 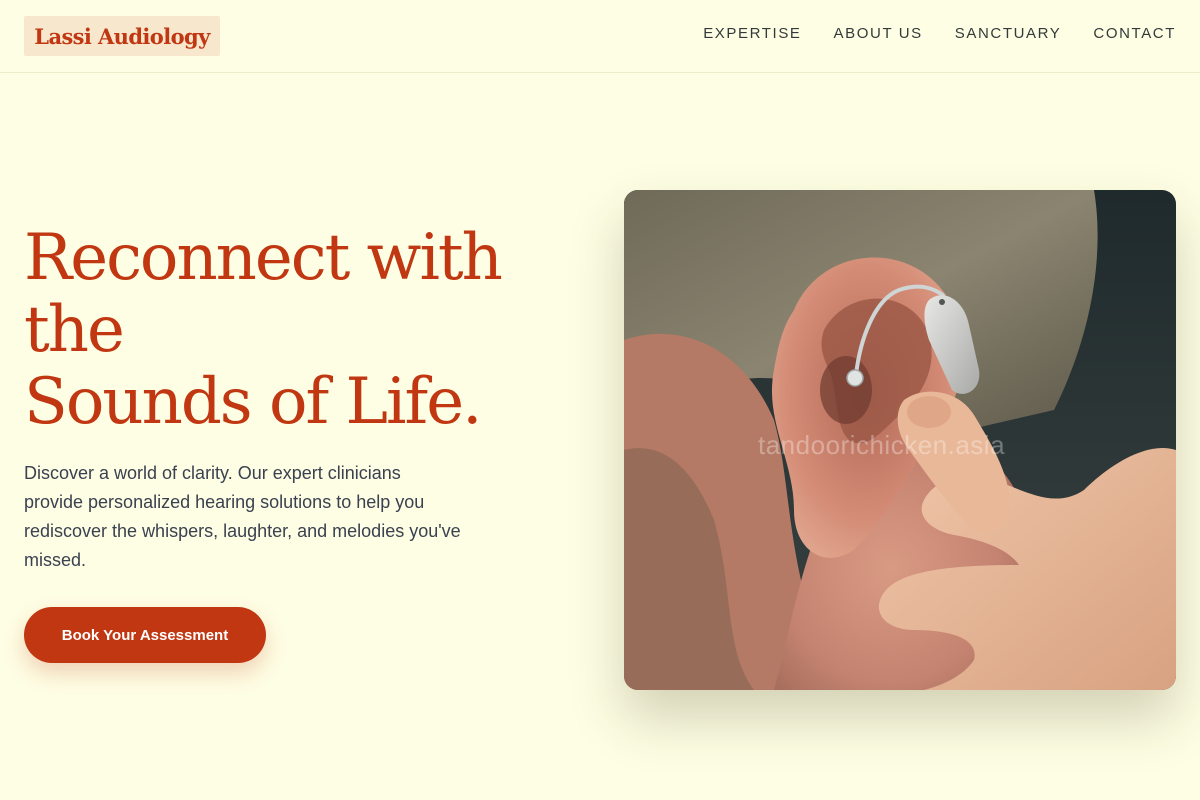 I want to click on image-watermark: tandoorichicken.asia, so click(x=882, y=445).